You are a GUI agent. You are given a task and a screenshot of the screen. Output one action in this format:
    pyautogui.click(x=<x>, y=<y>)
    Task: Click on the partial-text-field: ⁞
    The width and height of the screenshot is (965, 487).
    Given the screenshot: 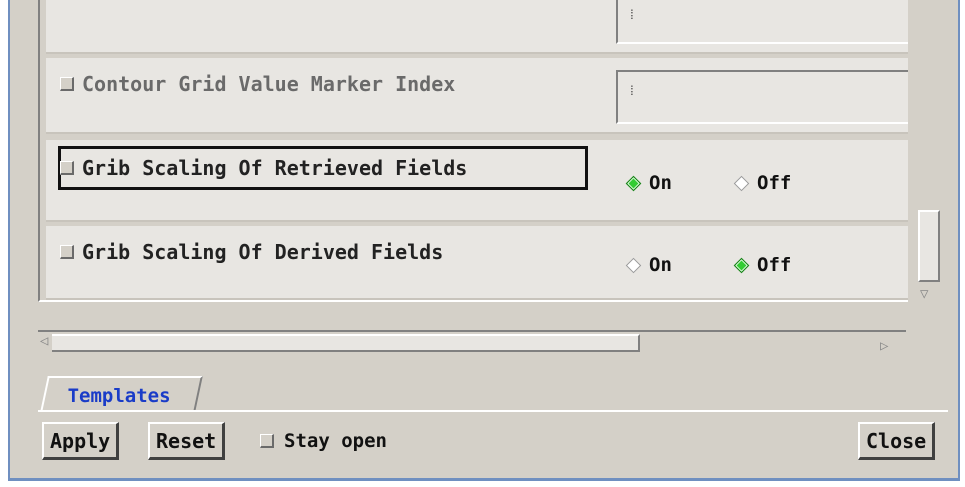 What is the action you would take?
    pyautogui.click(x=762, y=22)
    